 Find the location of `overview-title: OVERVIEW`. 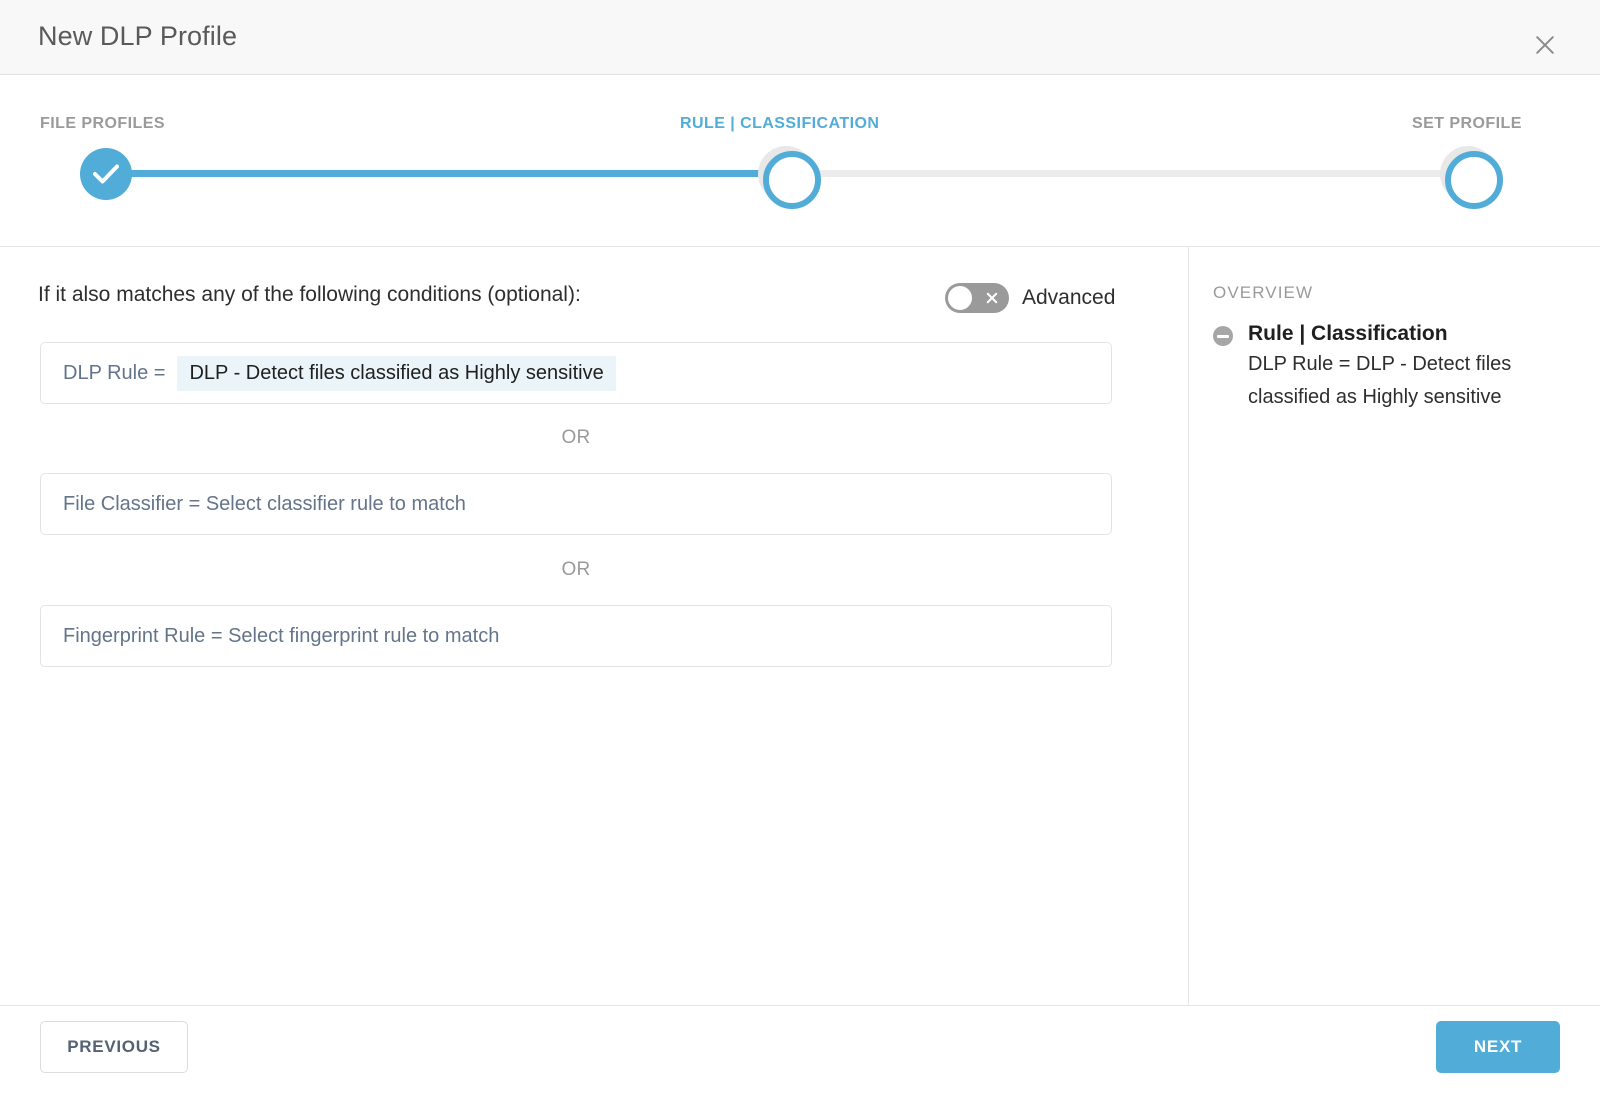

overview-title: OVERVIEW is located at coordinates (1263, 292).